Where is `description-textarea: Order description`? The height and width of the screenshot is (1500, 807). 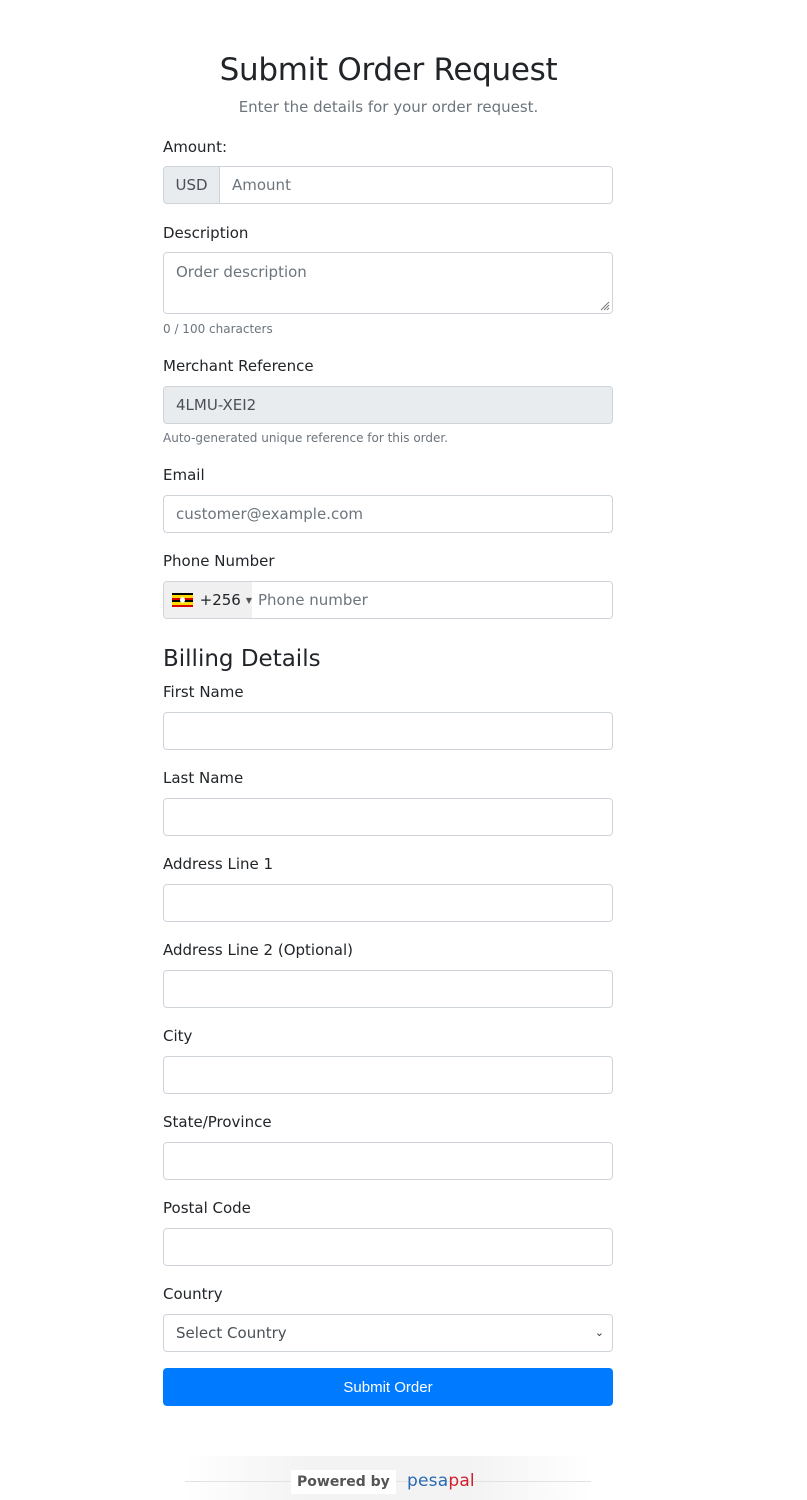 description-textarea: Order description is located at coordinates (388, 283).